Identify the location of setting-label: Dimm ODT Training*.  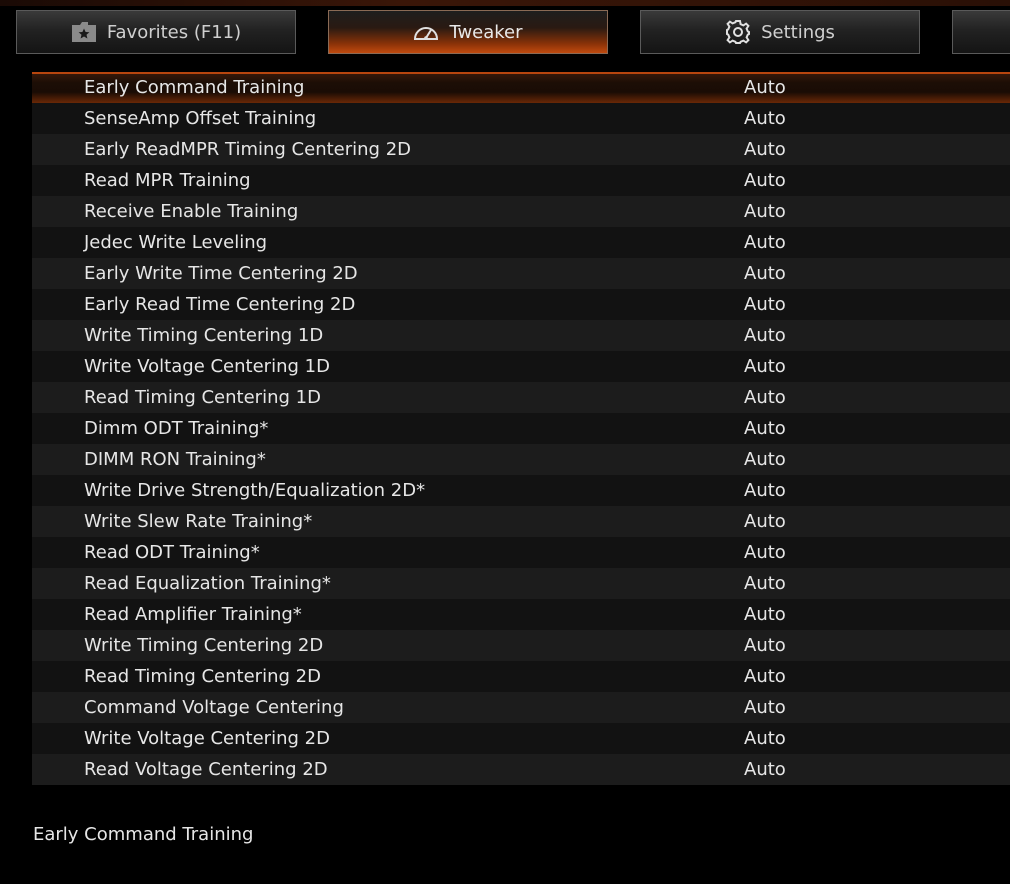
(176, 428).